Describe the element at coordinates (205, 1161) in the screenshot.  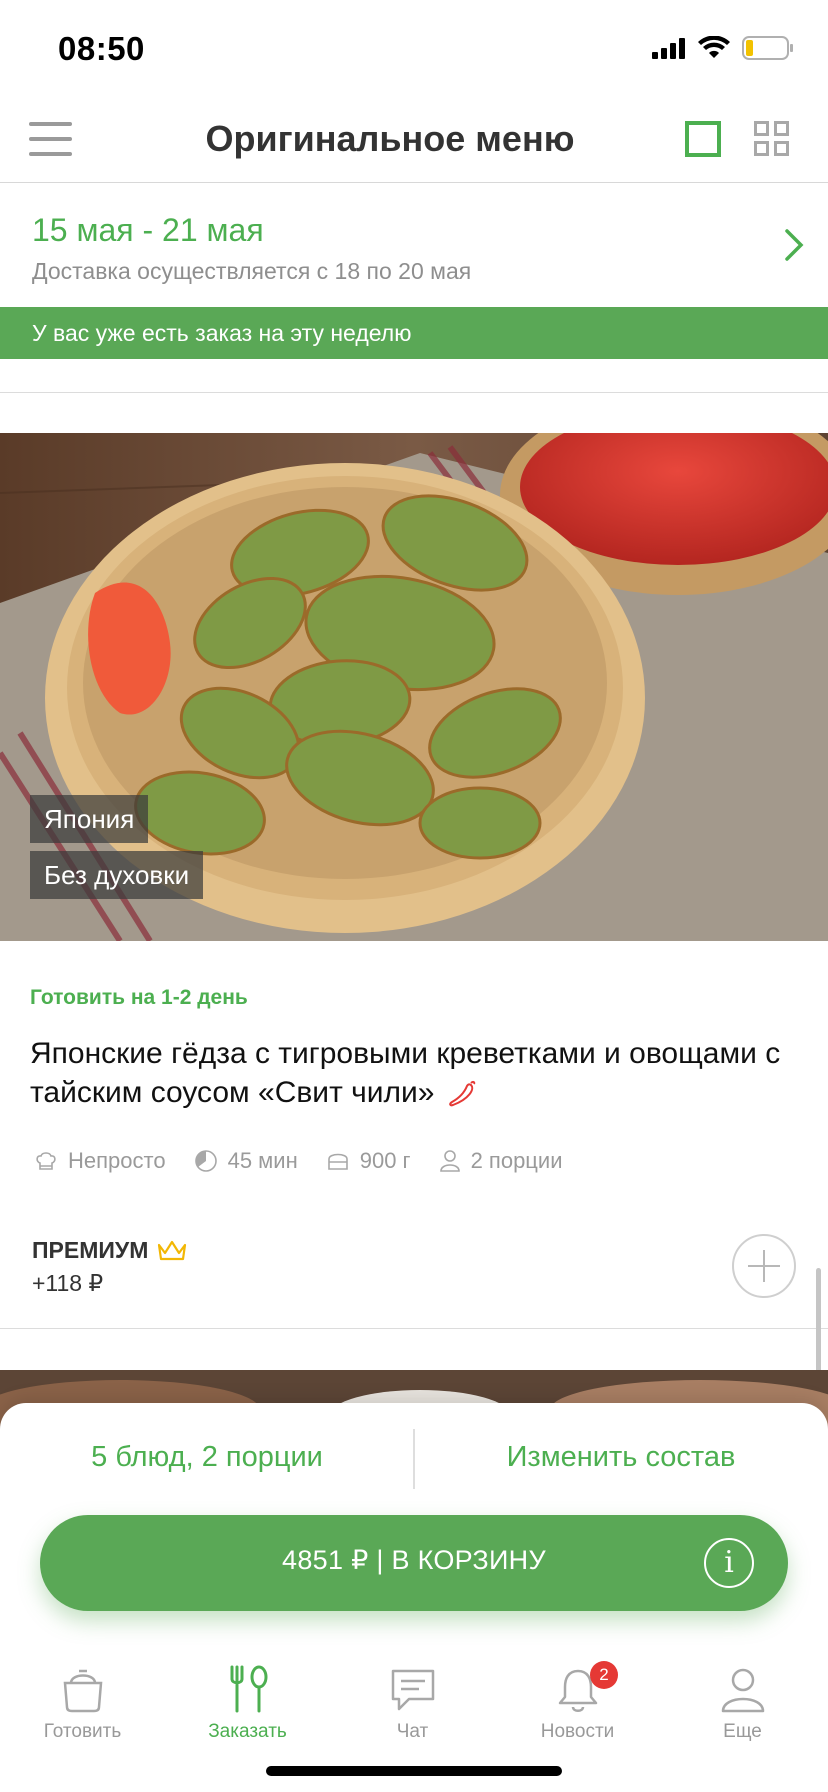
I see `clock-icon` at that location.